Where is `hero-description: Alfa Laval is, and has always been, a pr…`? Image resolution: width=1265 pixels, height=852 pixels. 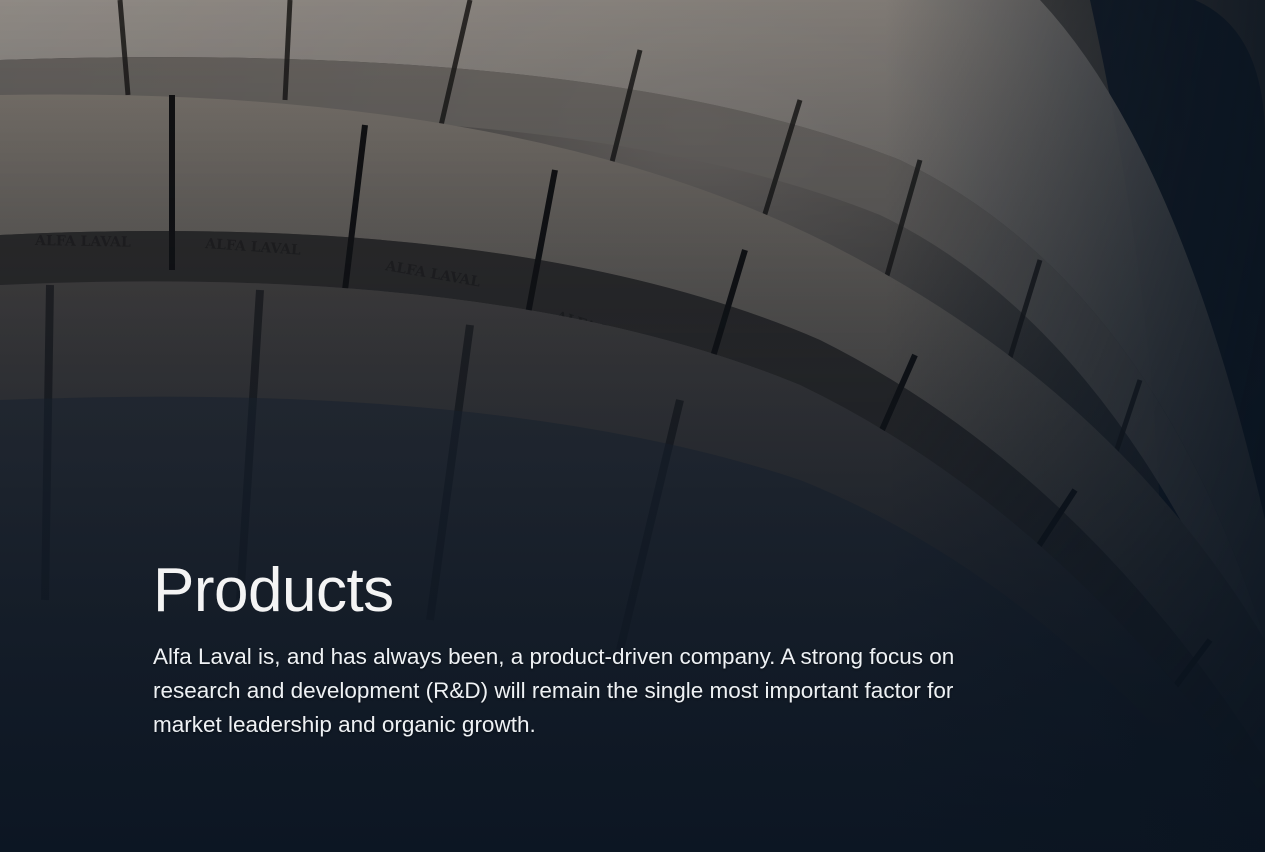
hero-description: Alfa Laval is, and has always been, a pr… is located at coordinates (554, 690).